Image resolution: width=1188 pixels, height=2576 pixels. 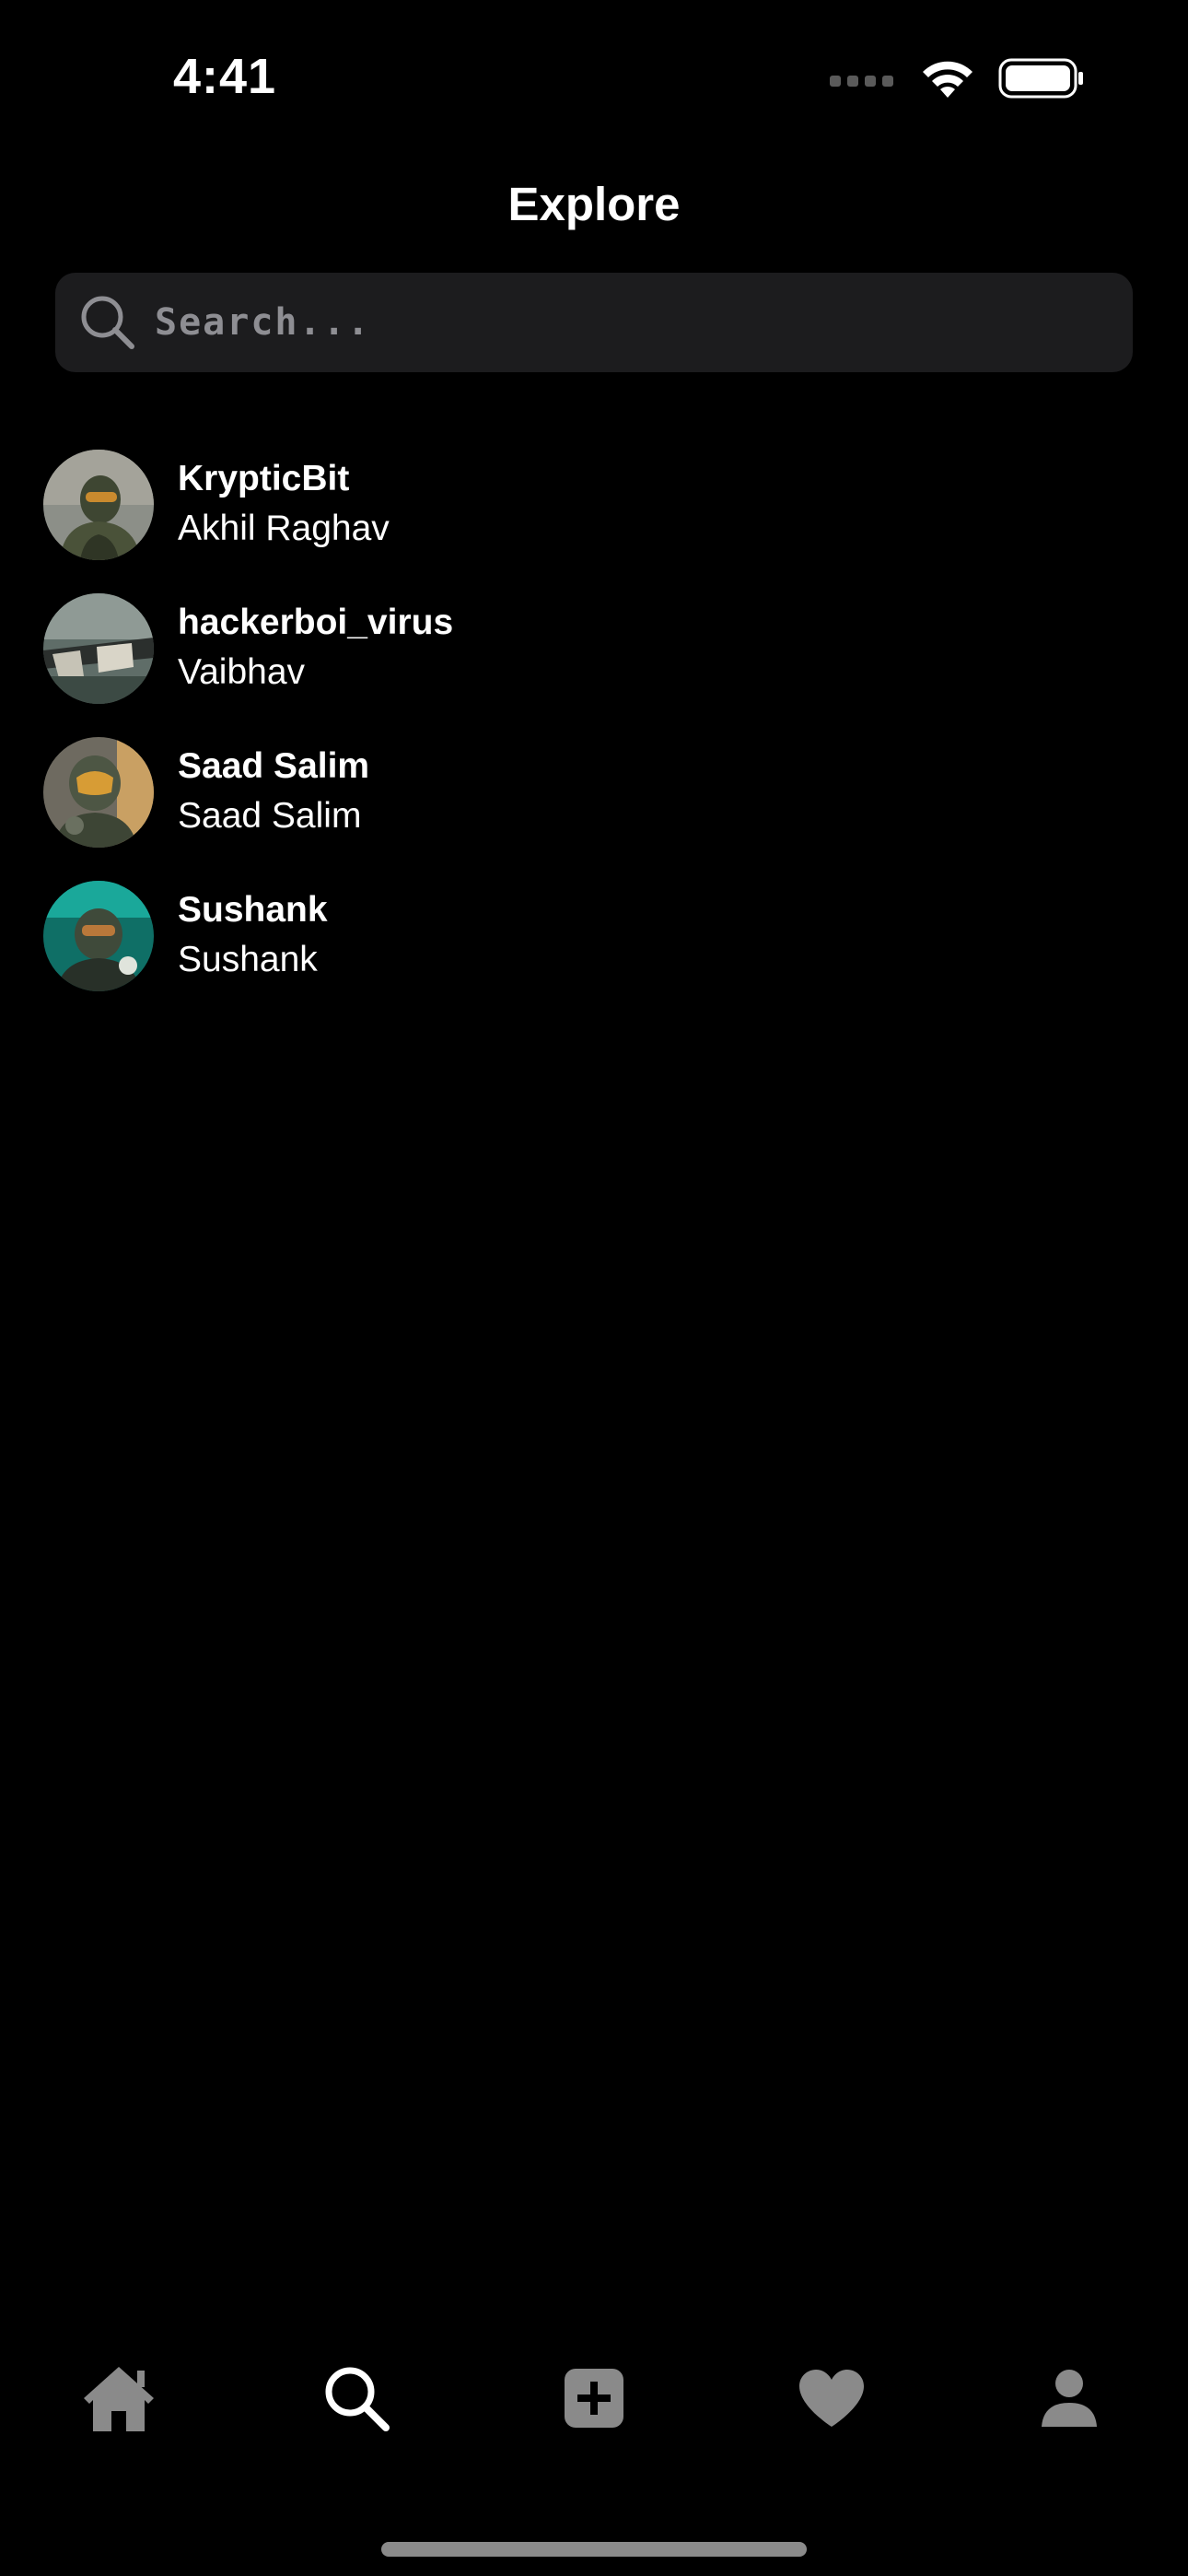 I want to click on tab-profile, so click(x=1069, y=2400).